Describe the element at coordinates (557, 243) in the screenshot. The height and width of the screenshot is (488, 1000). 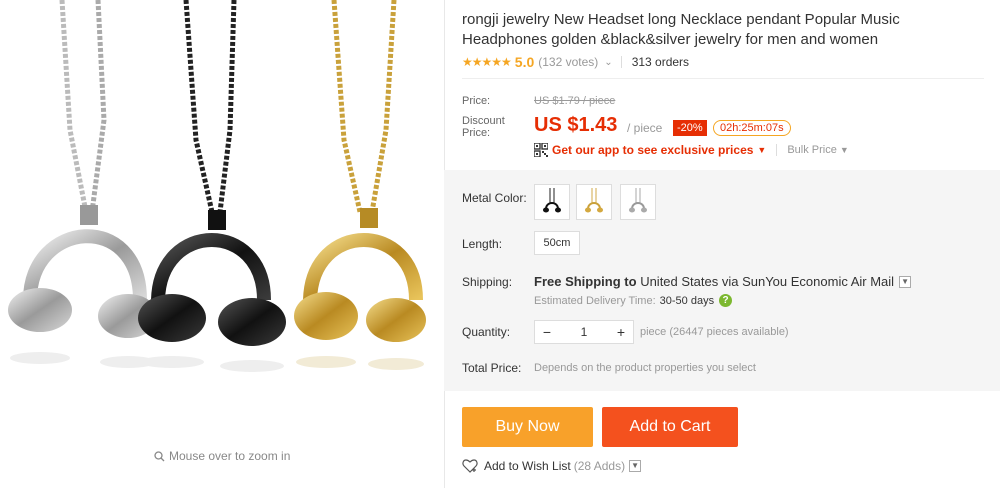
I see `length-option-50cm: 50cm` at that location.